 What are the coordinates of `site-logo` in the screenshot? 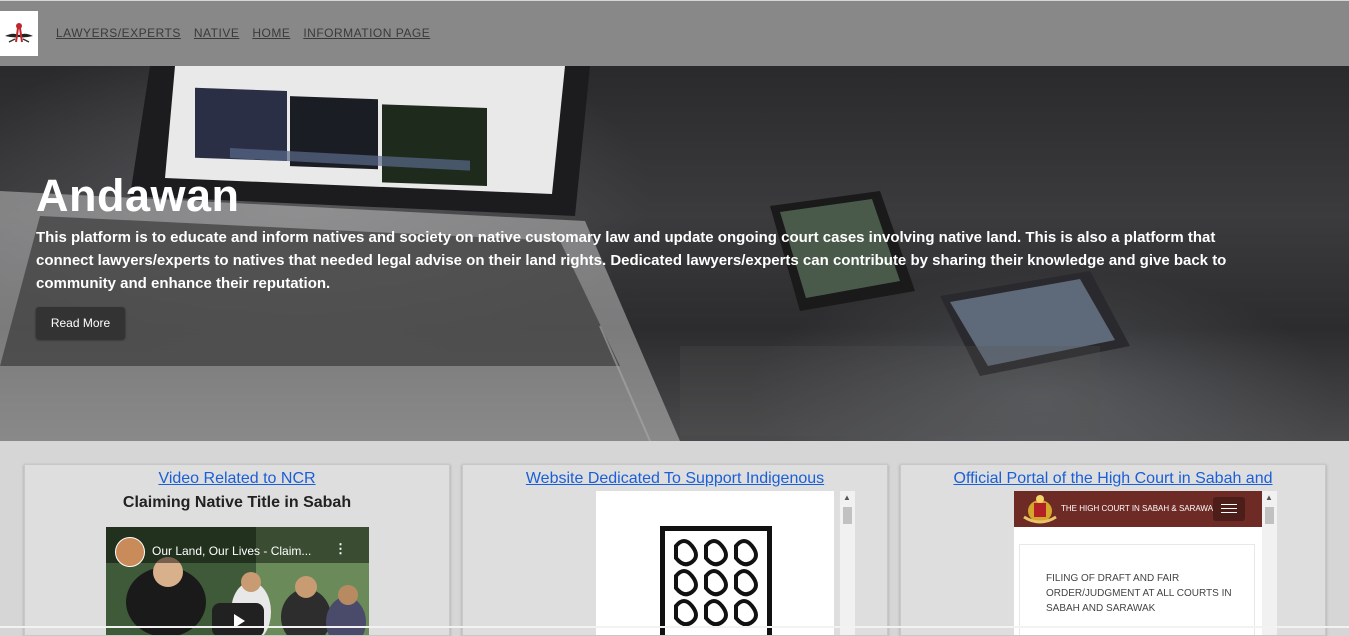 It's located at (19, 33).